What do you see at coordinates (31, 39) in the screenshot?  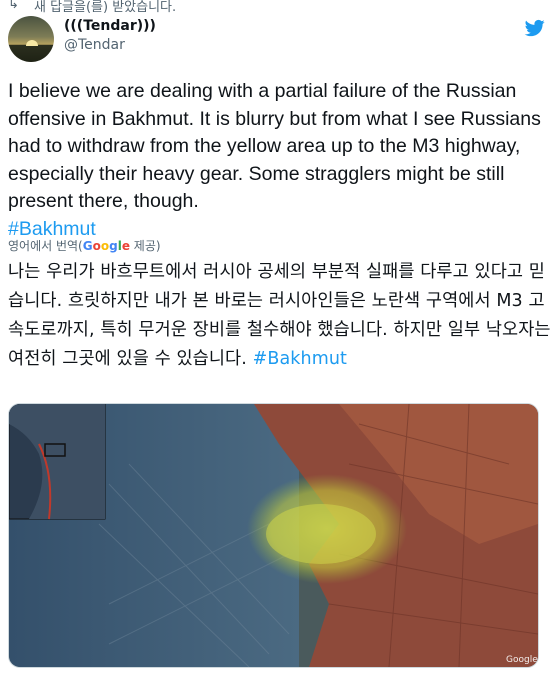 I see `avatar` at bounding box center [31, 39].